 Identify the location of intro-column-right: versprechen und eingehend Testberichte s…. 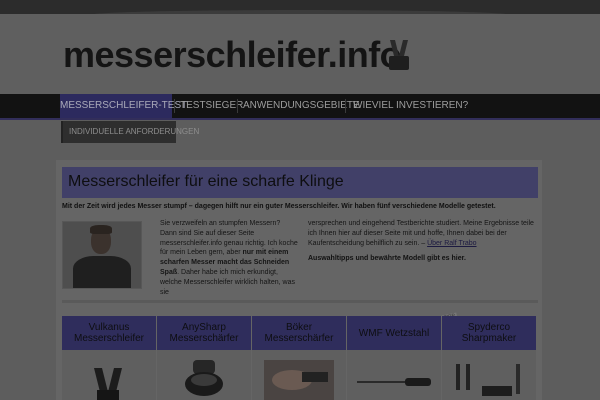
(424, 233).